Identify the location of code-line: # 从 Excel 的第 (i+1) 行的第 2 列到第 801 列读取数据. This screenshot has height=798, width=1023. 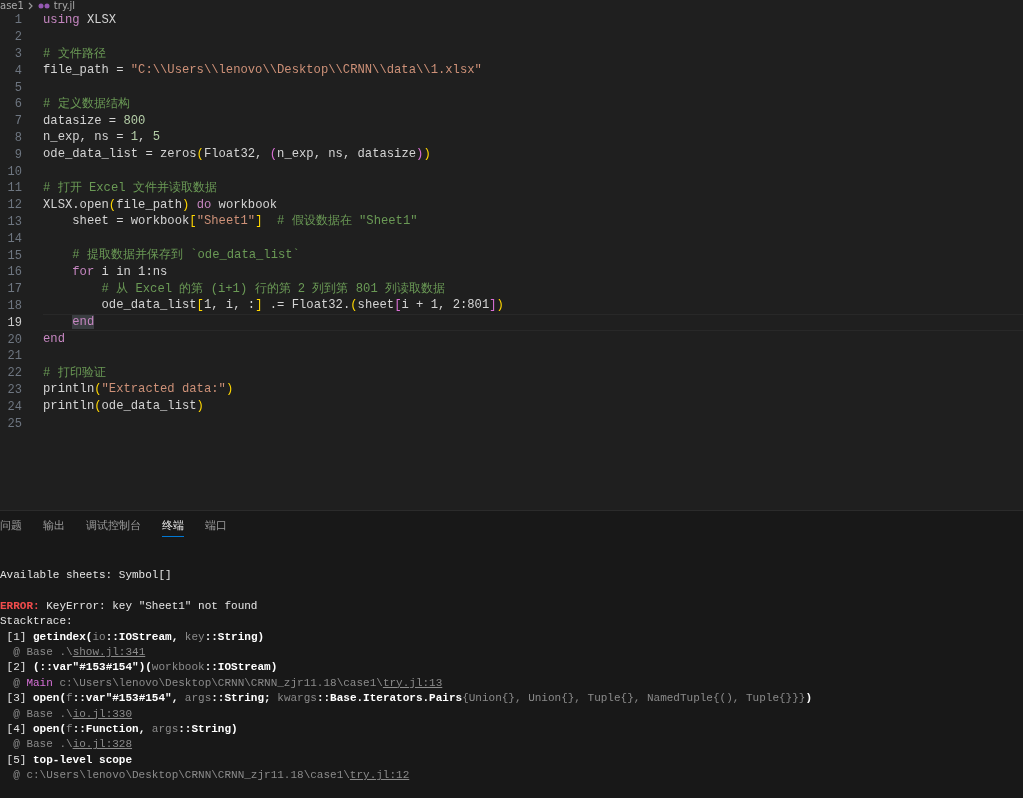
(273, 289).